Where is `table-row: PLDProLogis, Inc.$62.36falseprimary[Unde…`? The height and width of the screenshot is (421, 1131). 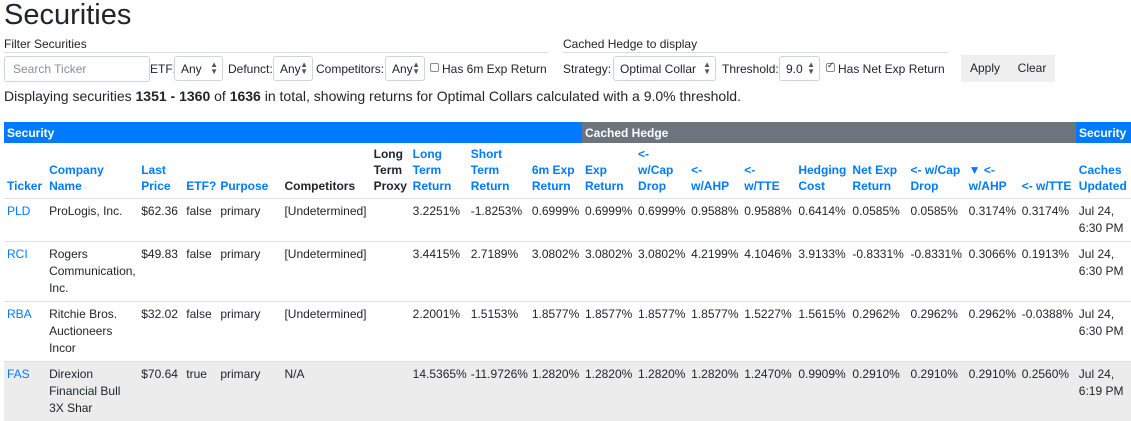
table-row: PLDProLogis, Inc.$62.36falseprimary[Unde… is located at coordinates (567, 220).